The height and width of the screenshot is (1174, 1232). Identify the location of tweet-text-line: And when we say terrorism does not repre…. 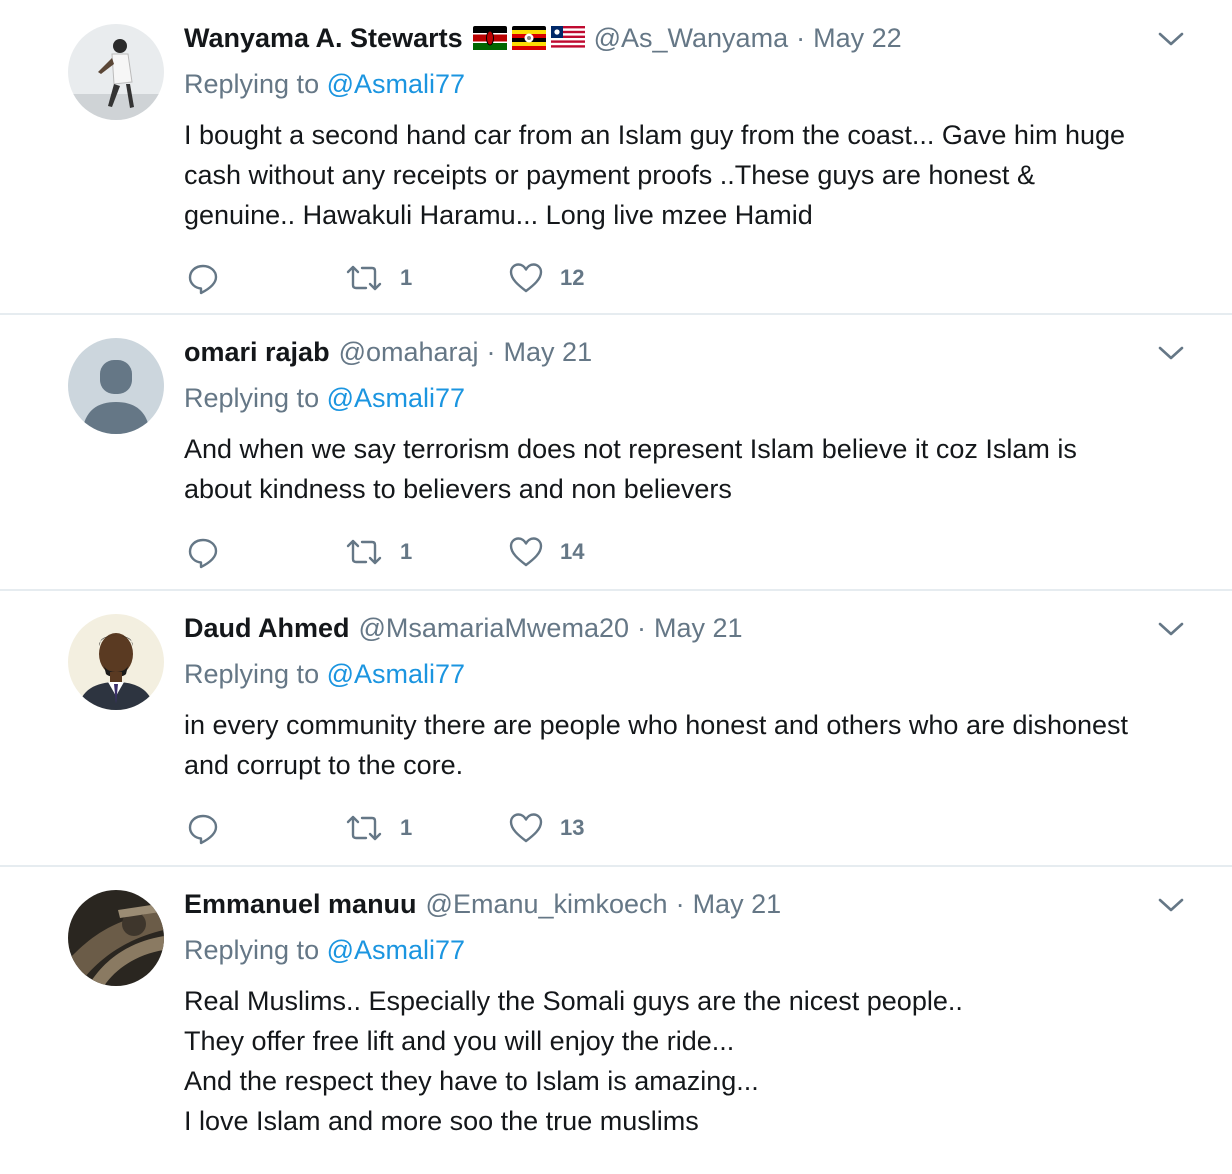
(630, 449).